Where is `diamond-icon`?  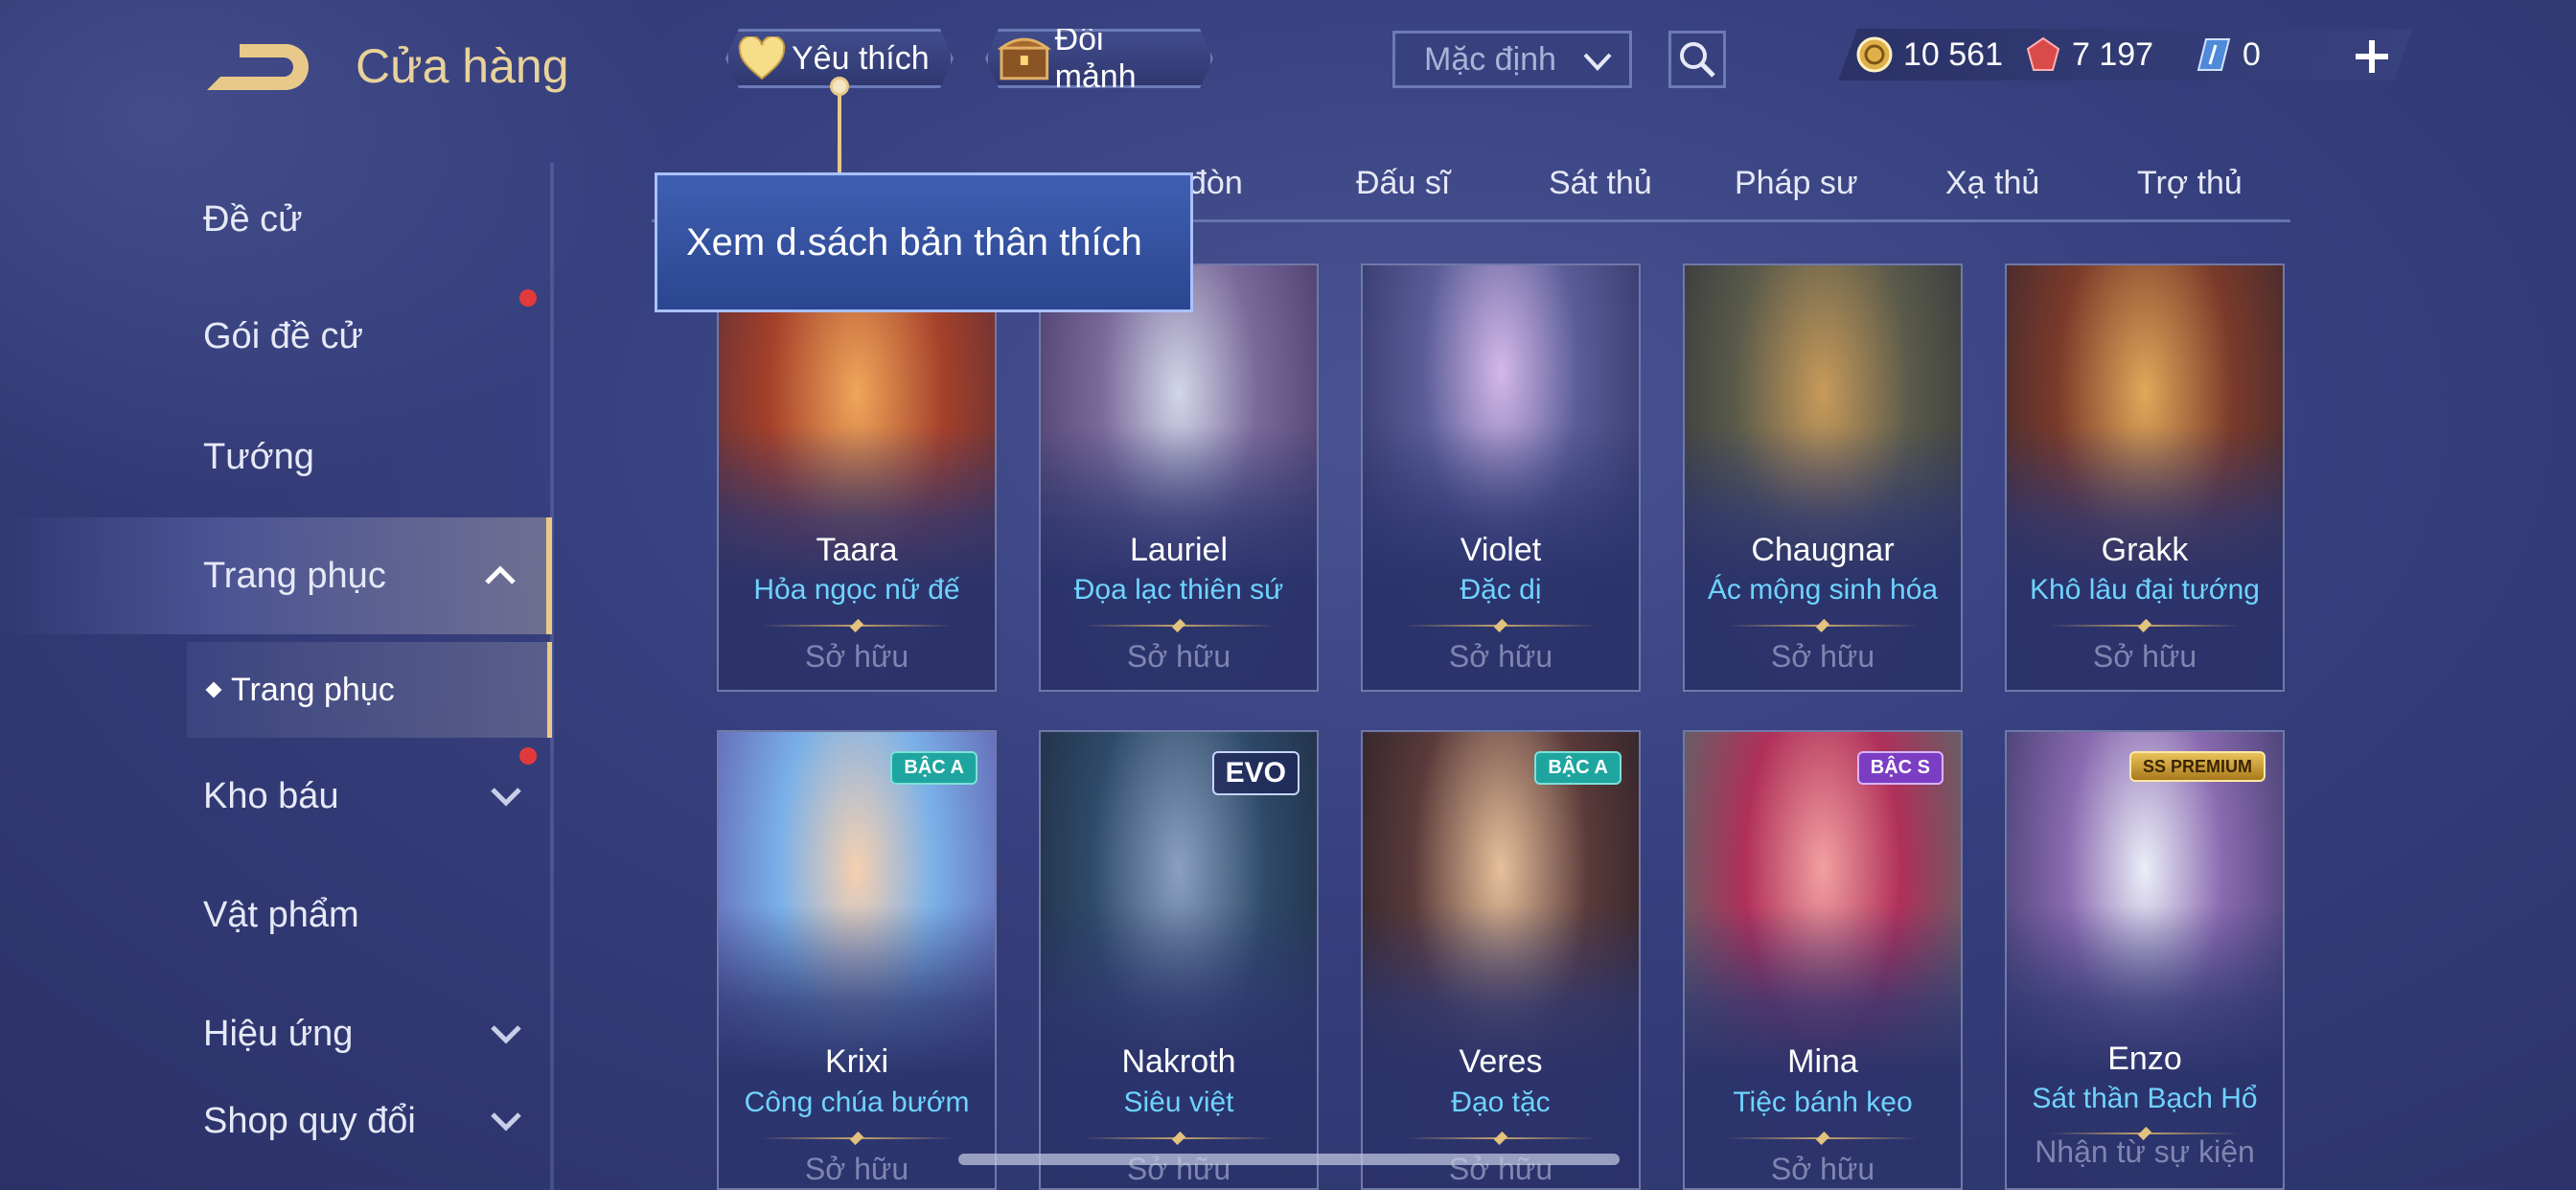 diamond-icon is located at coordinates (213, 689).